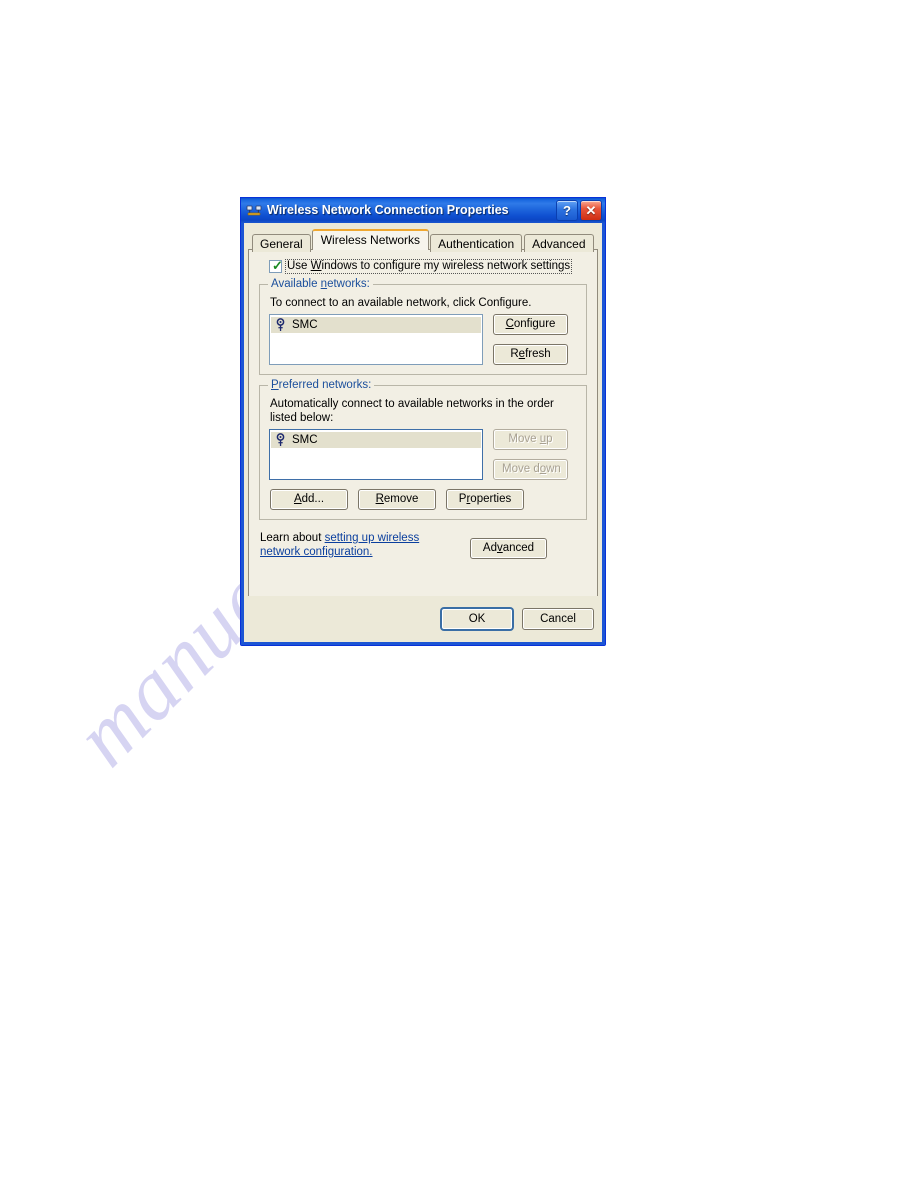 The height and width of the screenshot is (1188, 918). What do you see at coordinates (388, 210) in the screenshot?
I see `dialog-title: Wireless Network Connection Properties` at bounding box center [388, 210].